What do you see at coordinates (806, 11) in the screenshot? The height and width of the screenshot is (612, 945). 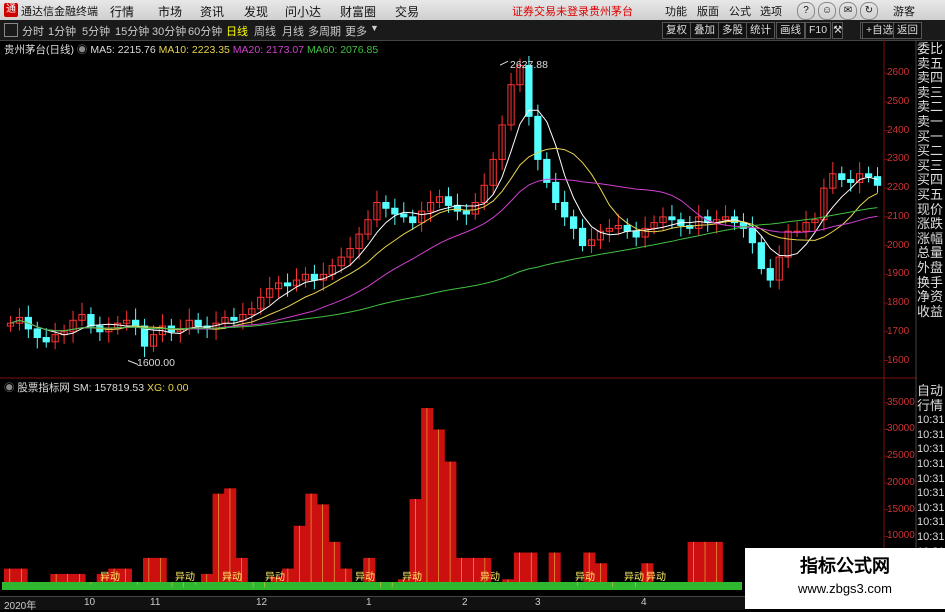 I see `help-icon: ?` at bounding box center [806, 11].